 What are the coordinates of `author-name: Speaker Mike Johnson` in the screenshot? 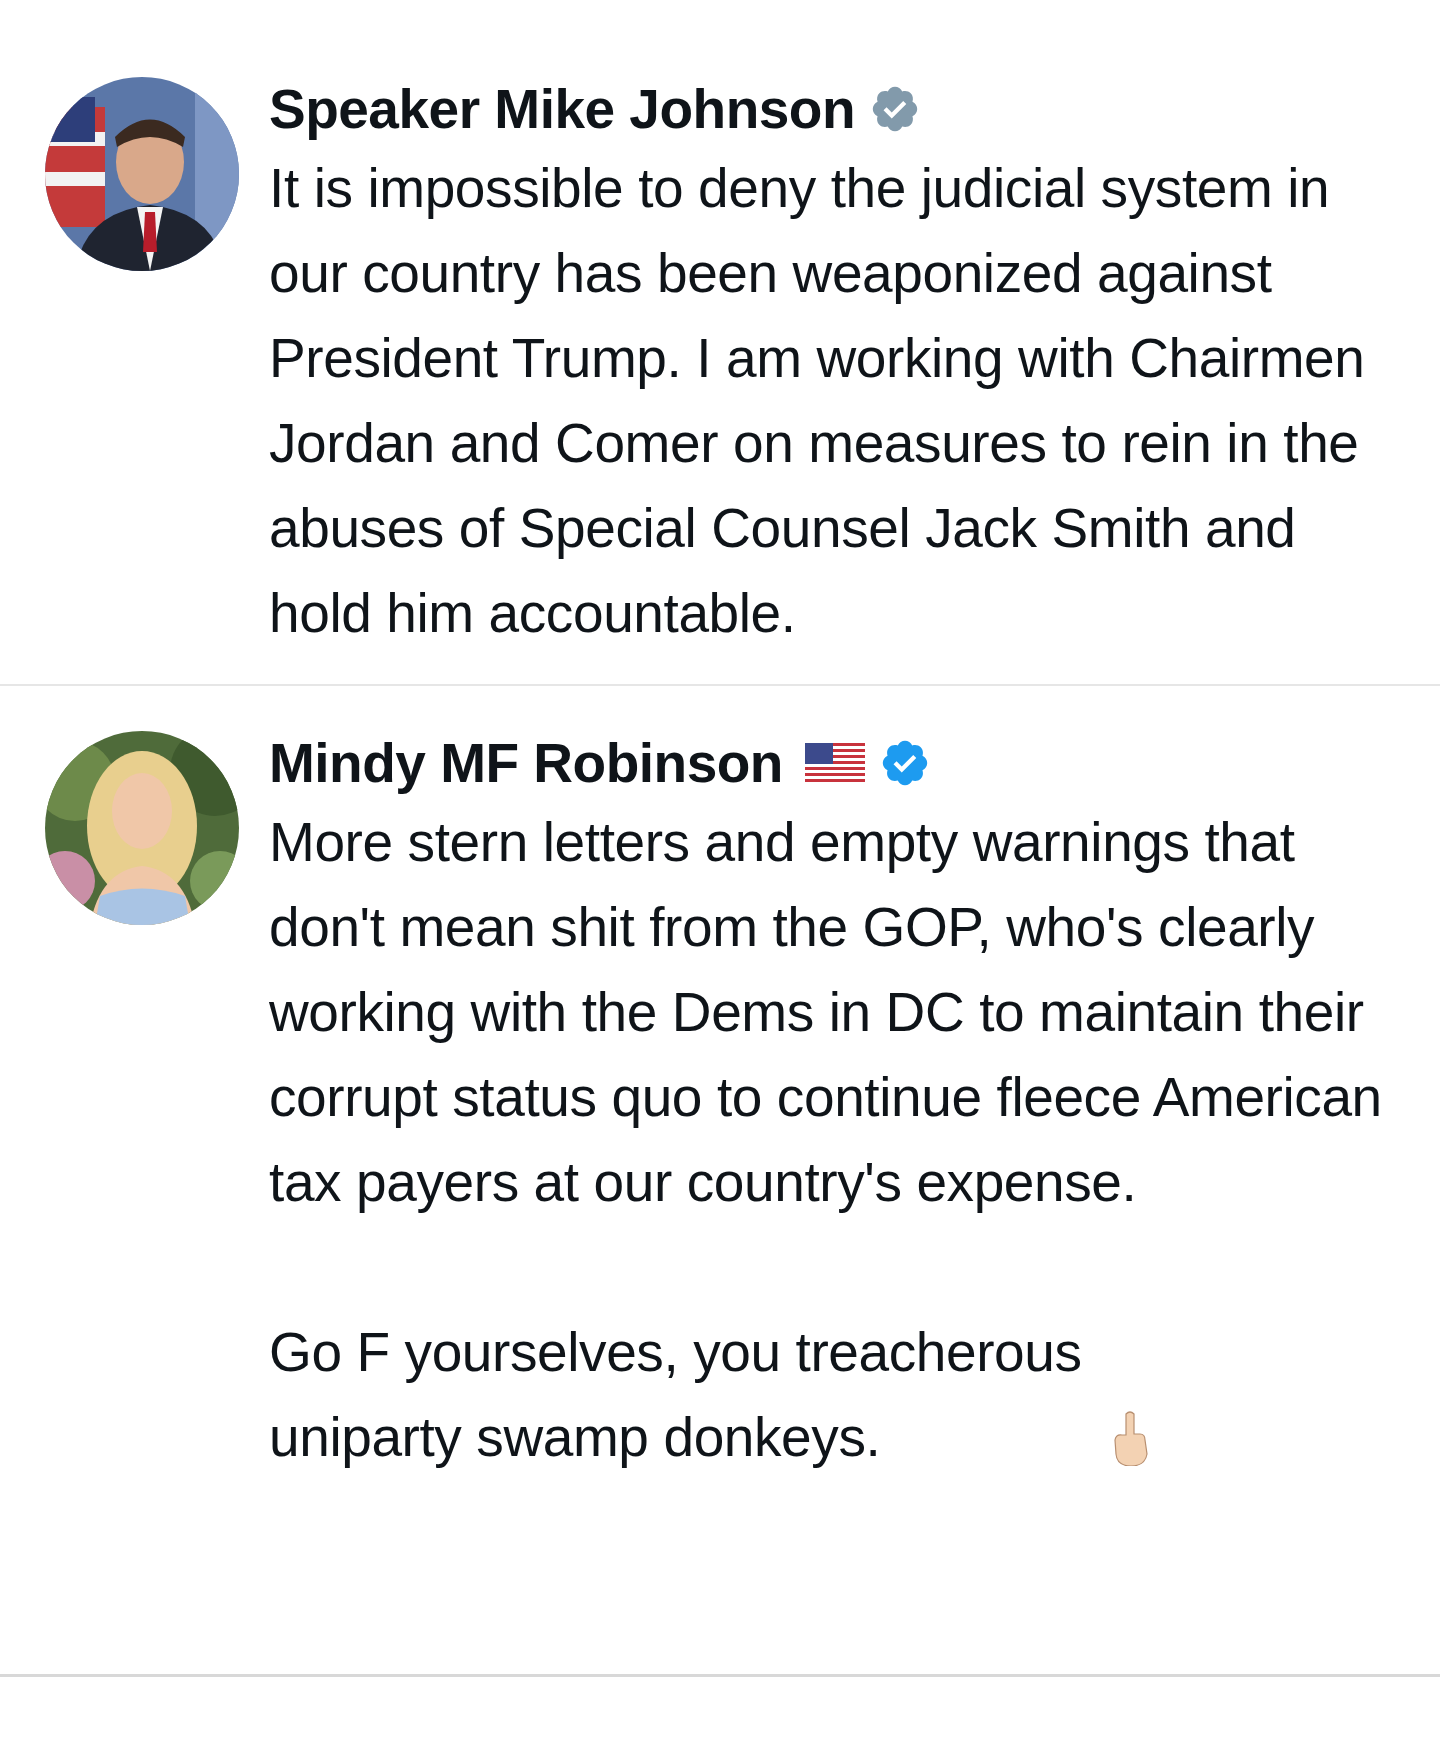 It's located at (562, 109).